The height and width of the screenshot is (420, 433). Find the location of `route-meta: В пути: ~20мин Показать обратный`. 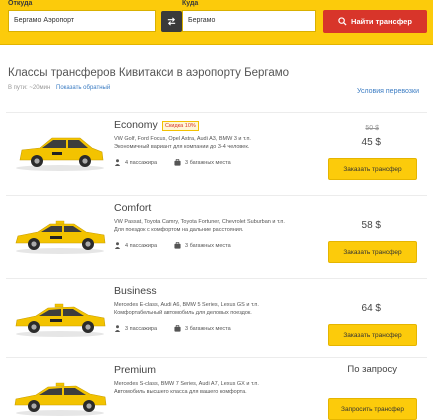

route-meta: В пути: ~20мин Показать обратный is located at coordinates (59, 88).